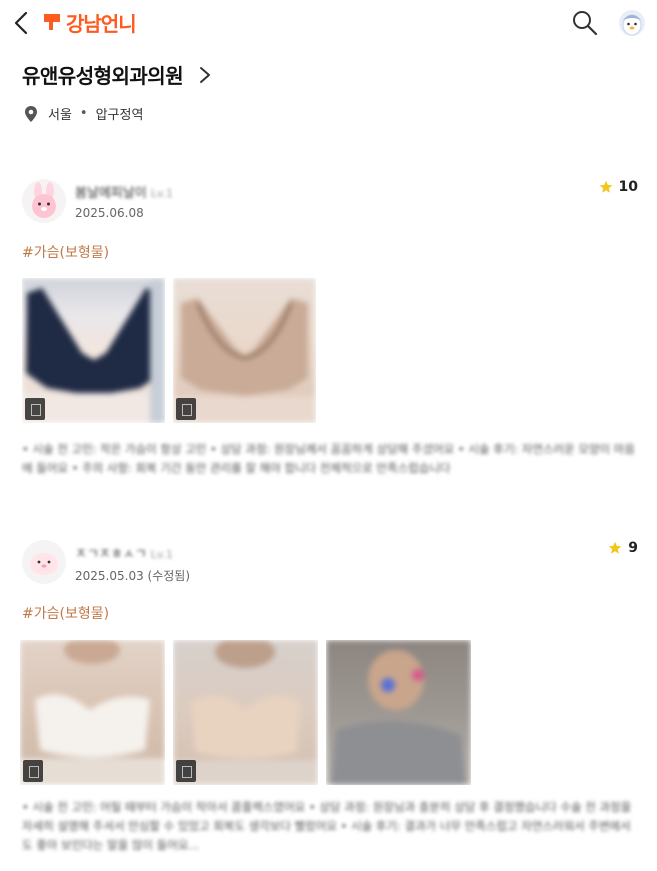 The image size is (657, 871). Describe the element at coordinates (52, 22) in the screenshot. I see `logo-mark-icon` at that location.